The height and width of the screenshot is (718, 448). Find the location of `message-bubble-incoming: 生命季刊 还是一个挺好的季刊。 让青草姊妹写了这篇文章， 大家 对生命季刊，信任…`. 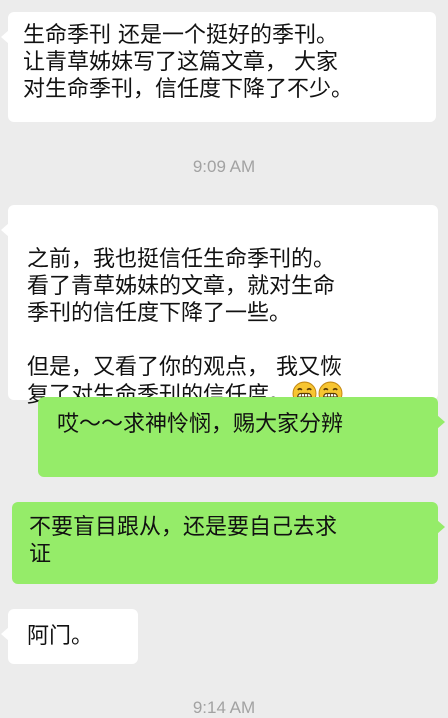

message-bubble-incoming: 生命季刊 还是一个挺好的季刊。 让青草姊妹写了这篇文章， 大家 对生命季刊，信任… is located at coordinates (218, 67).